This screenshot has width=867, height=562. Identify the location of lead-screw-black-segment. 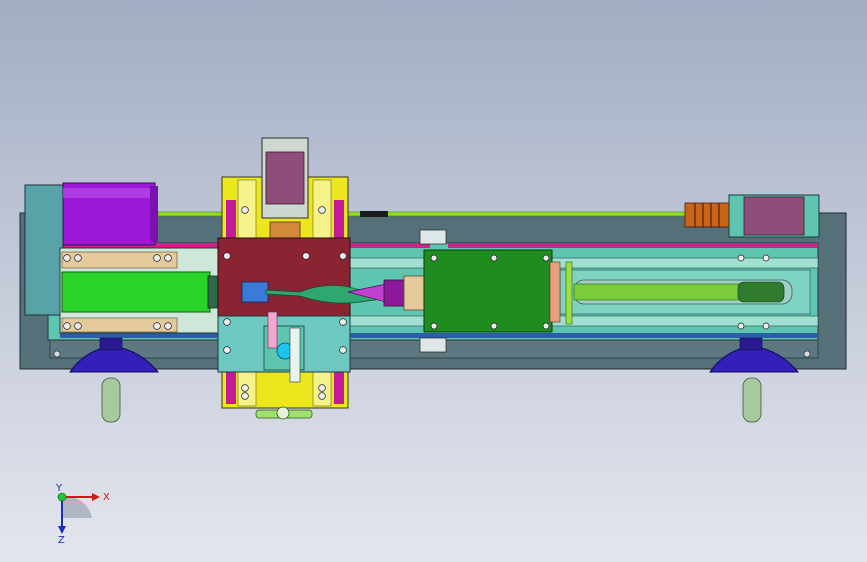
(374, 214).